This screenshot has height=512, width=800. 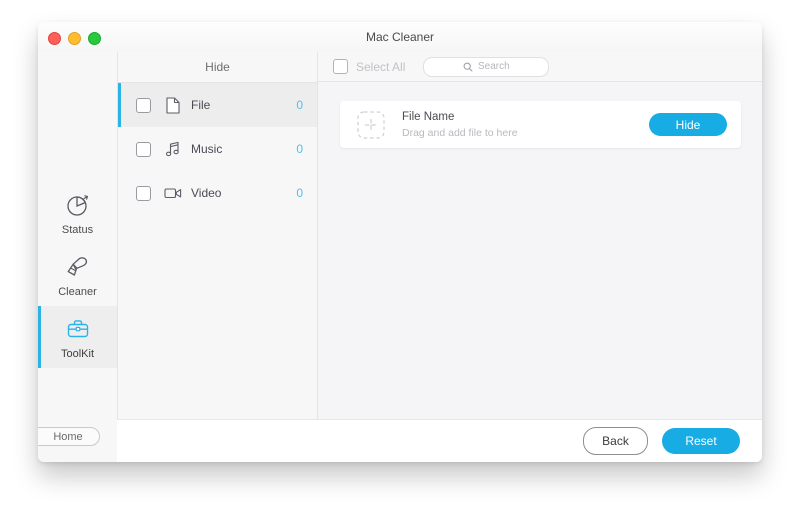 What do you see at coordinates (78, 205) in the screenshot?
I see `pie-chart-icon` at bounding box center [78, 205].